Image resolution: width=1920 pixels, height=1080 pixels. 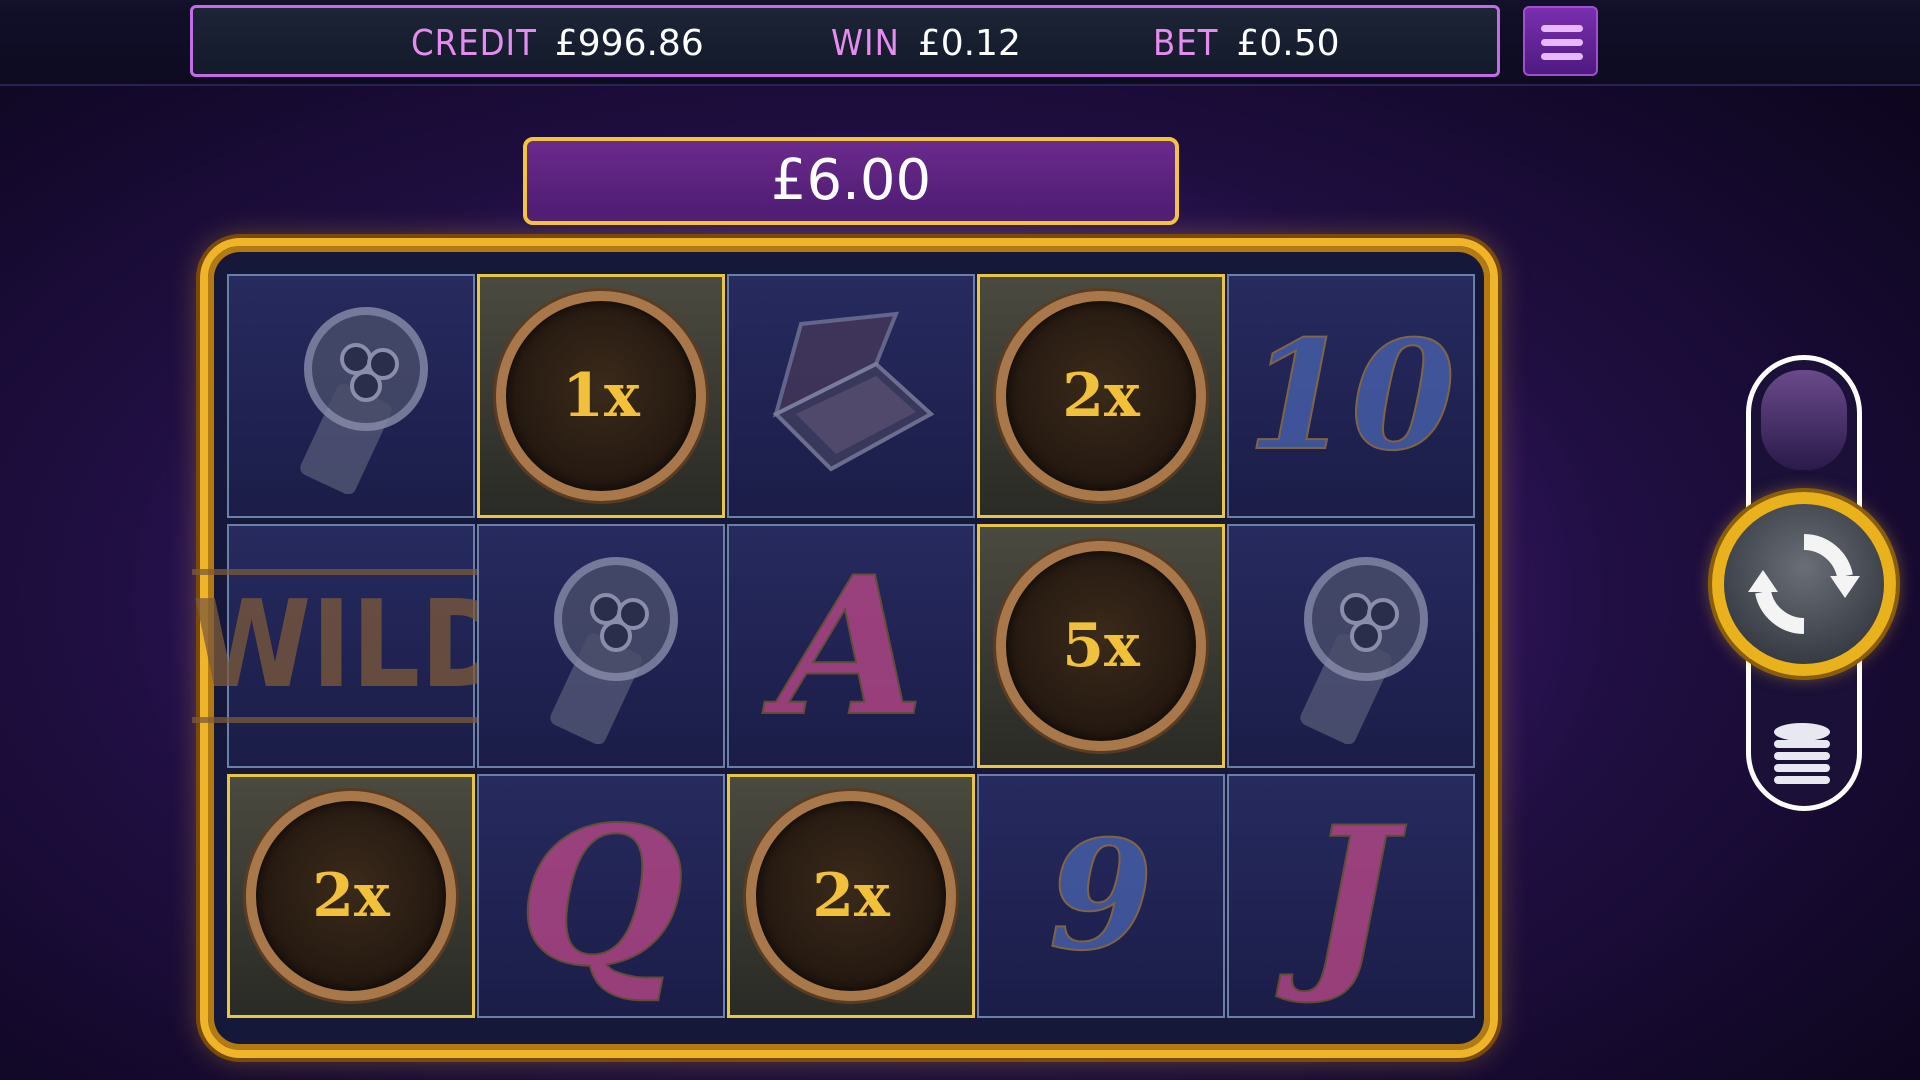 I want to click on number-symbol: 10, so click(x=1351, y=396).